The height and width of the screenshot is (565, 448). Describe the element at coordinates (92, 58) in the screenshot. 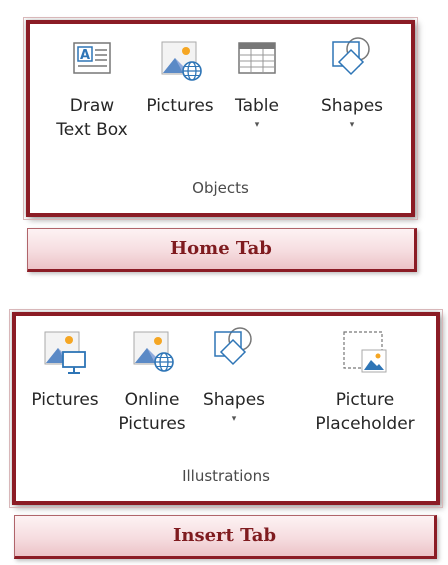

I see `text-box-icon: A` at that location.